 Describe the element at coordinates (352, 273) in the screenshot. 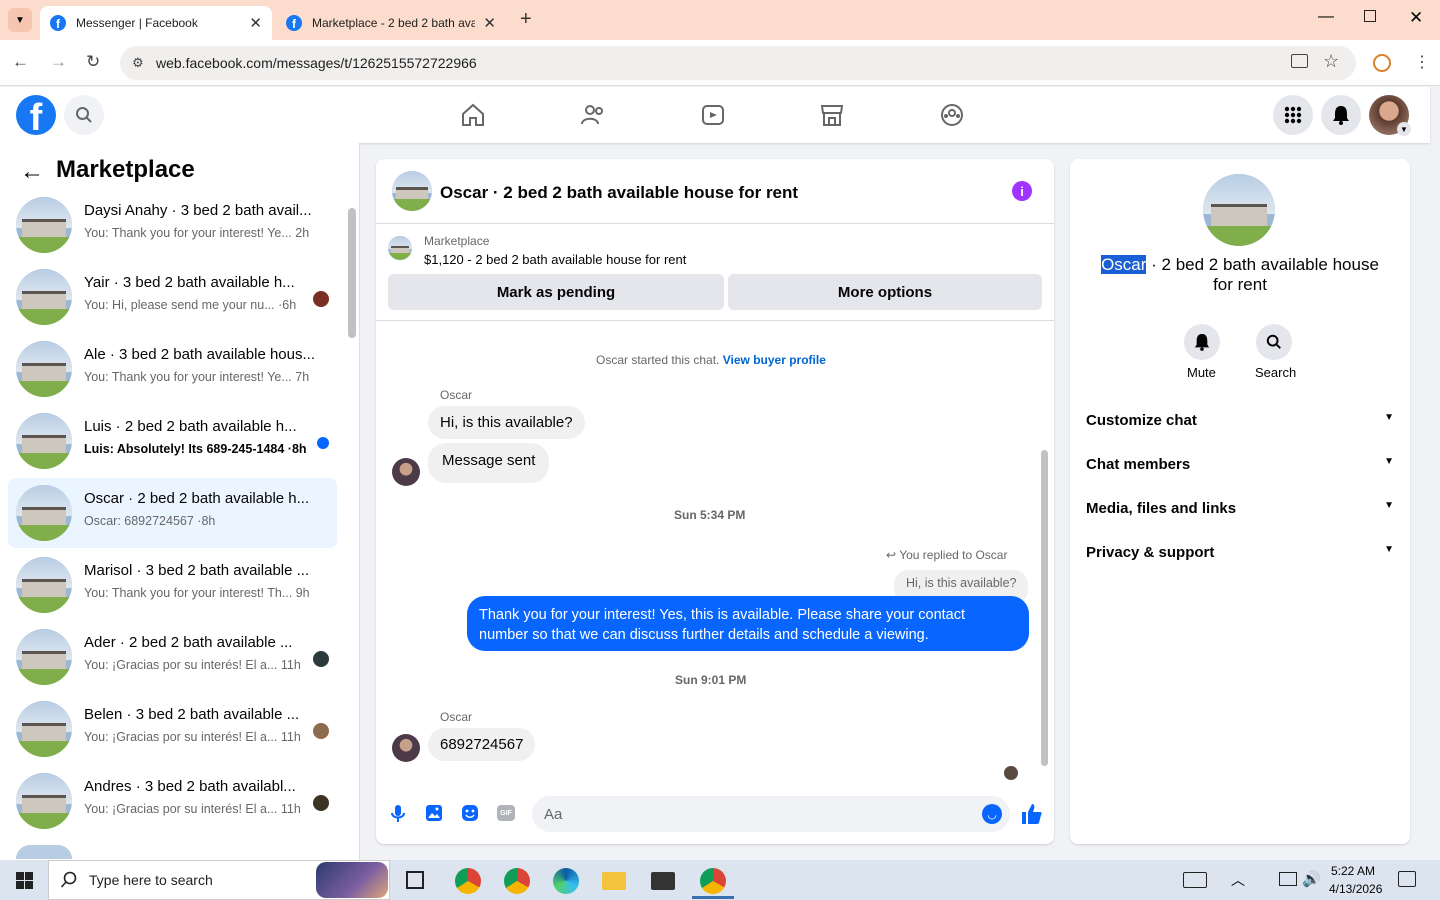

I see `conversation-list-scrollbar` at that location.